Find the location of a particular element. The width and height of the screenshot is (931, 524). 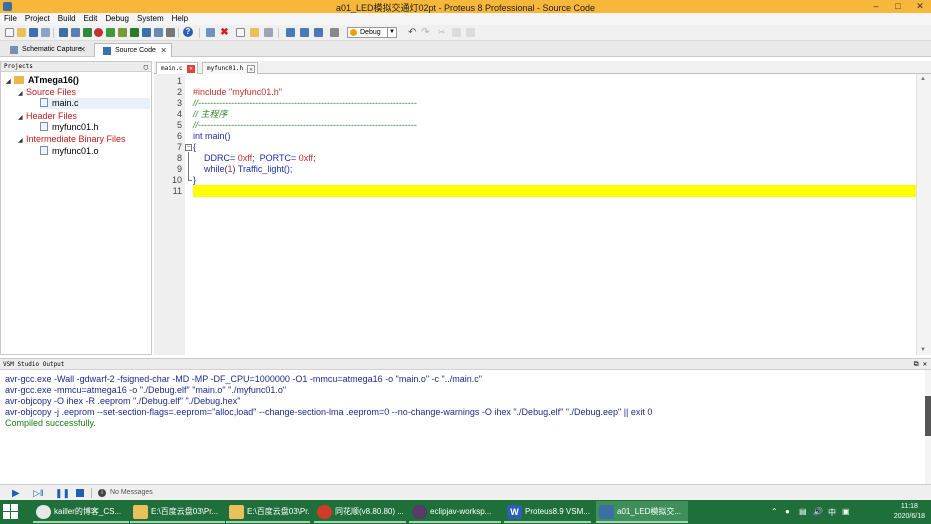

code-line-4: // 主程序 is located at coordinates (210, 114).